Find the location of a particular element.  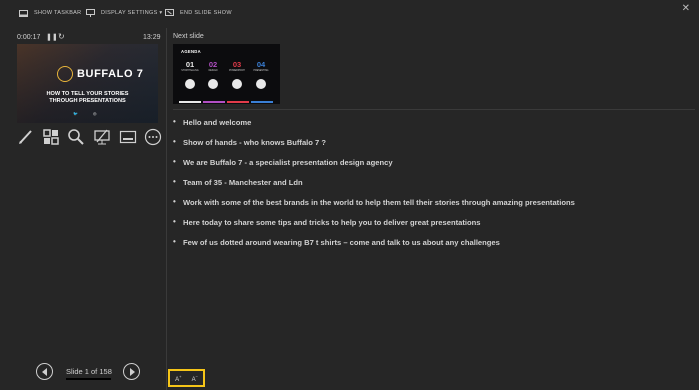

monitor-icon is located at coordinates (90, 13).